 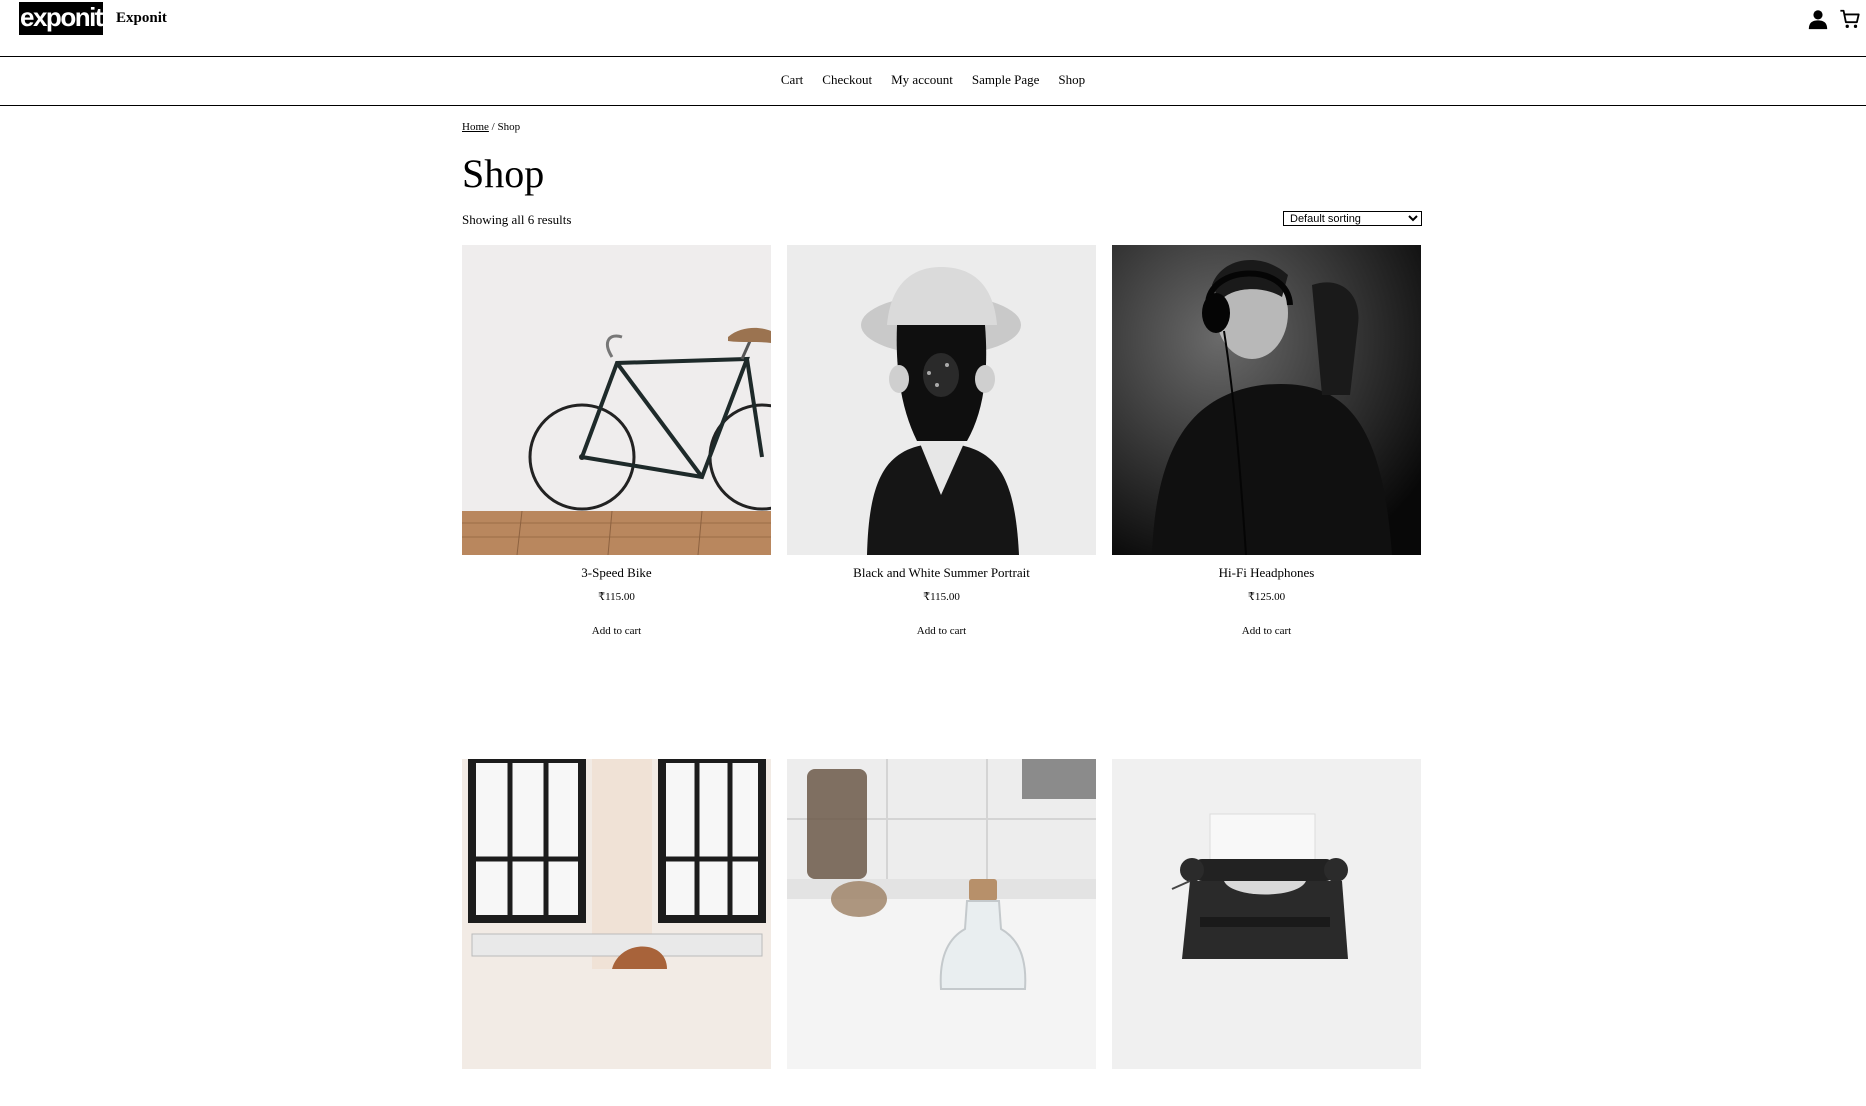 What do you see at coordinates (1850, 19) in the screenshot?
I see `cart-icon` at bounding box center [1850, 19].